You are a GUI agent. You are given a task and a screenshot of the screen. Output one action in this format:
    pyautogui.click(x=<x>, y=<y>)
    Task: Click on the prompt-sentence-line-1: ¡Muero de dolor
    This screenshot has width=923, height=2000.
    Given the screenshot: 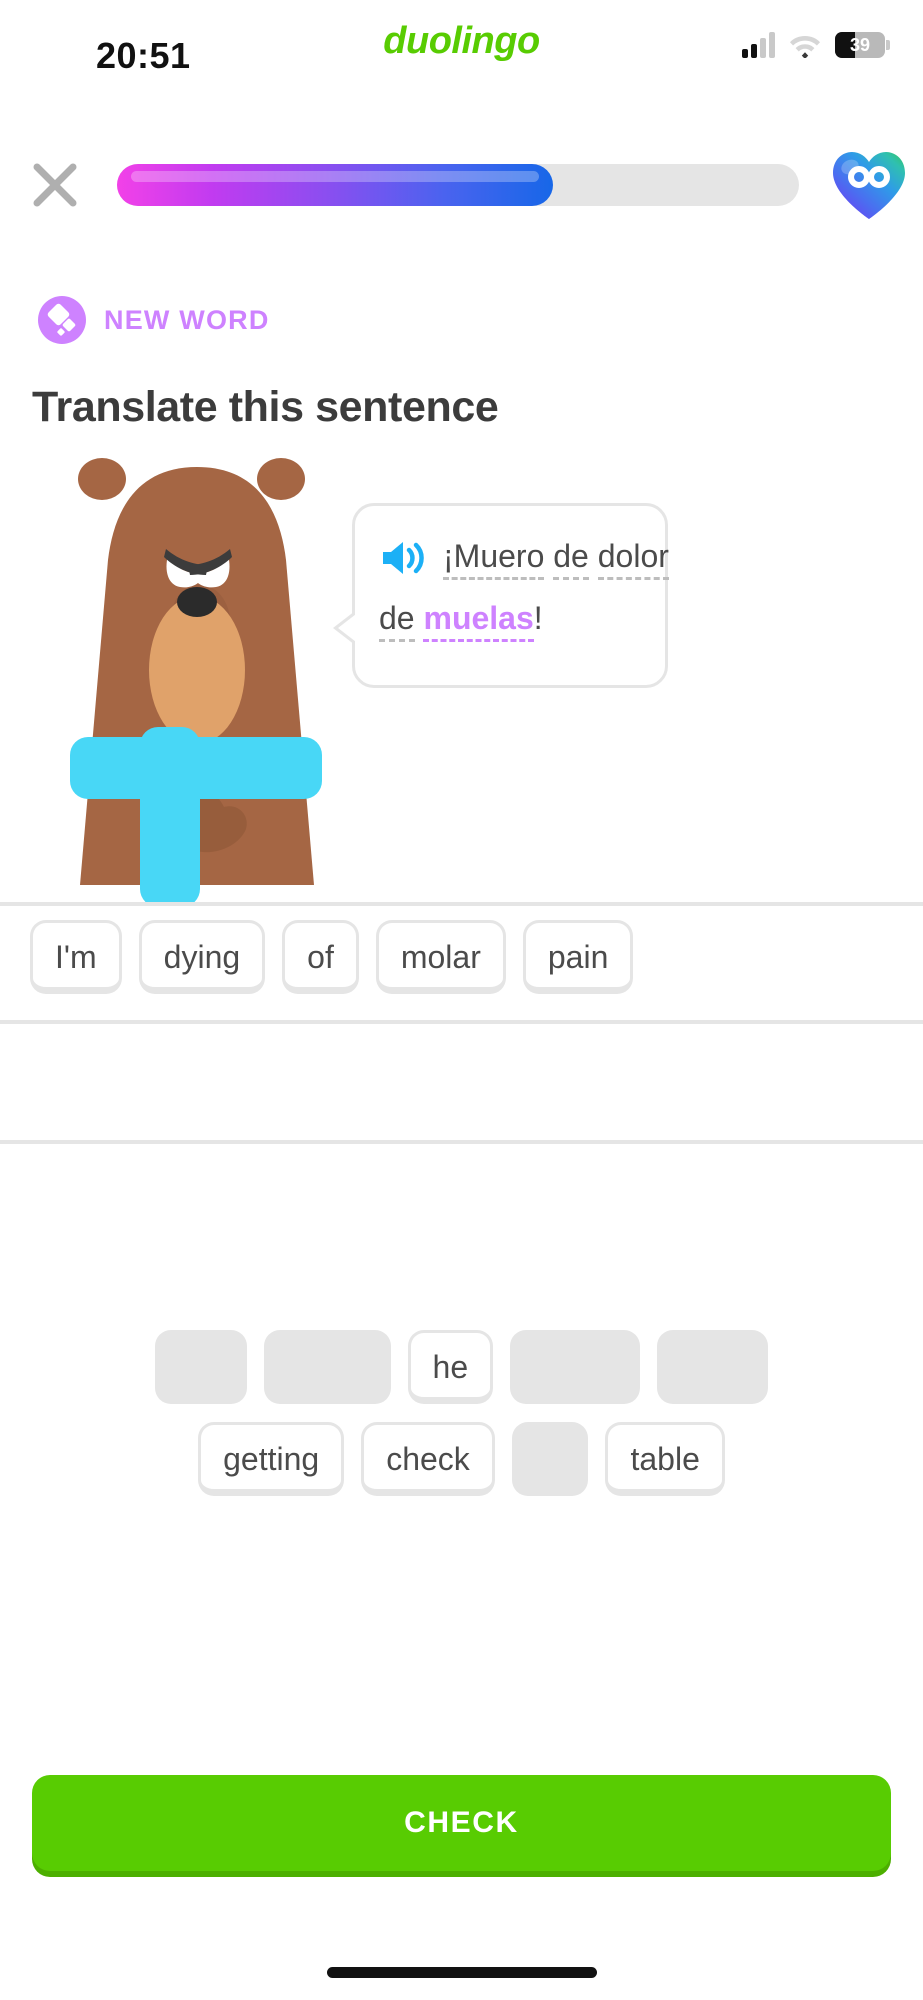 What is the action you would take?
    pyautogui.click(x=556, y=558)
    